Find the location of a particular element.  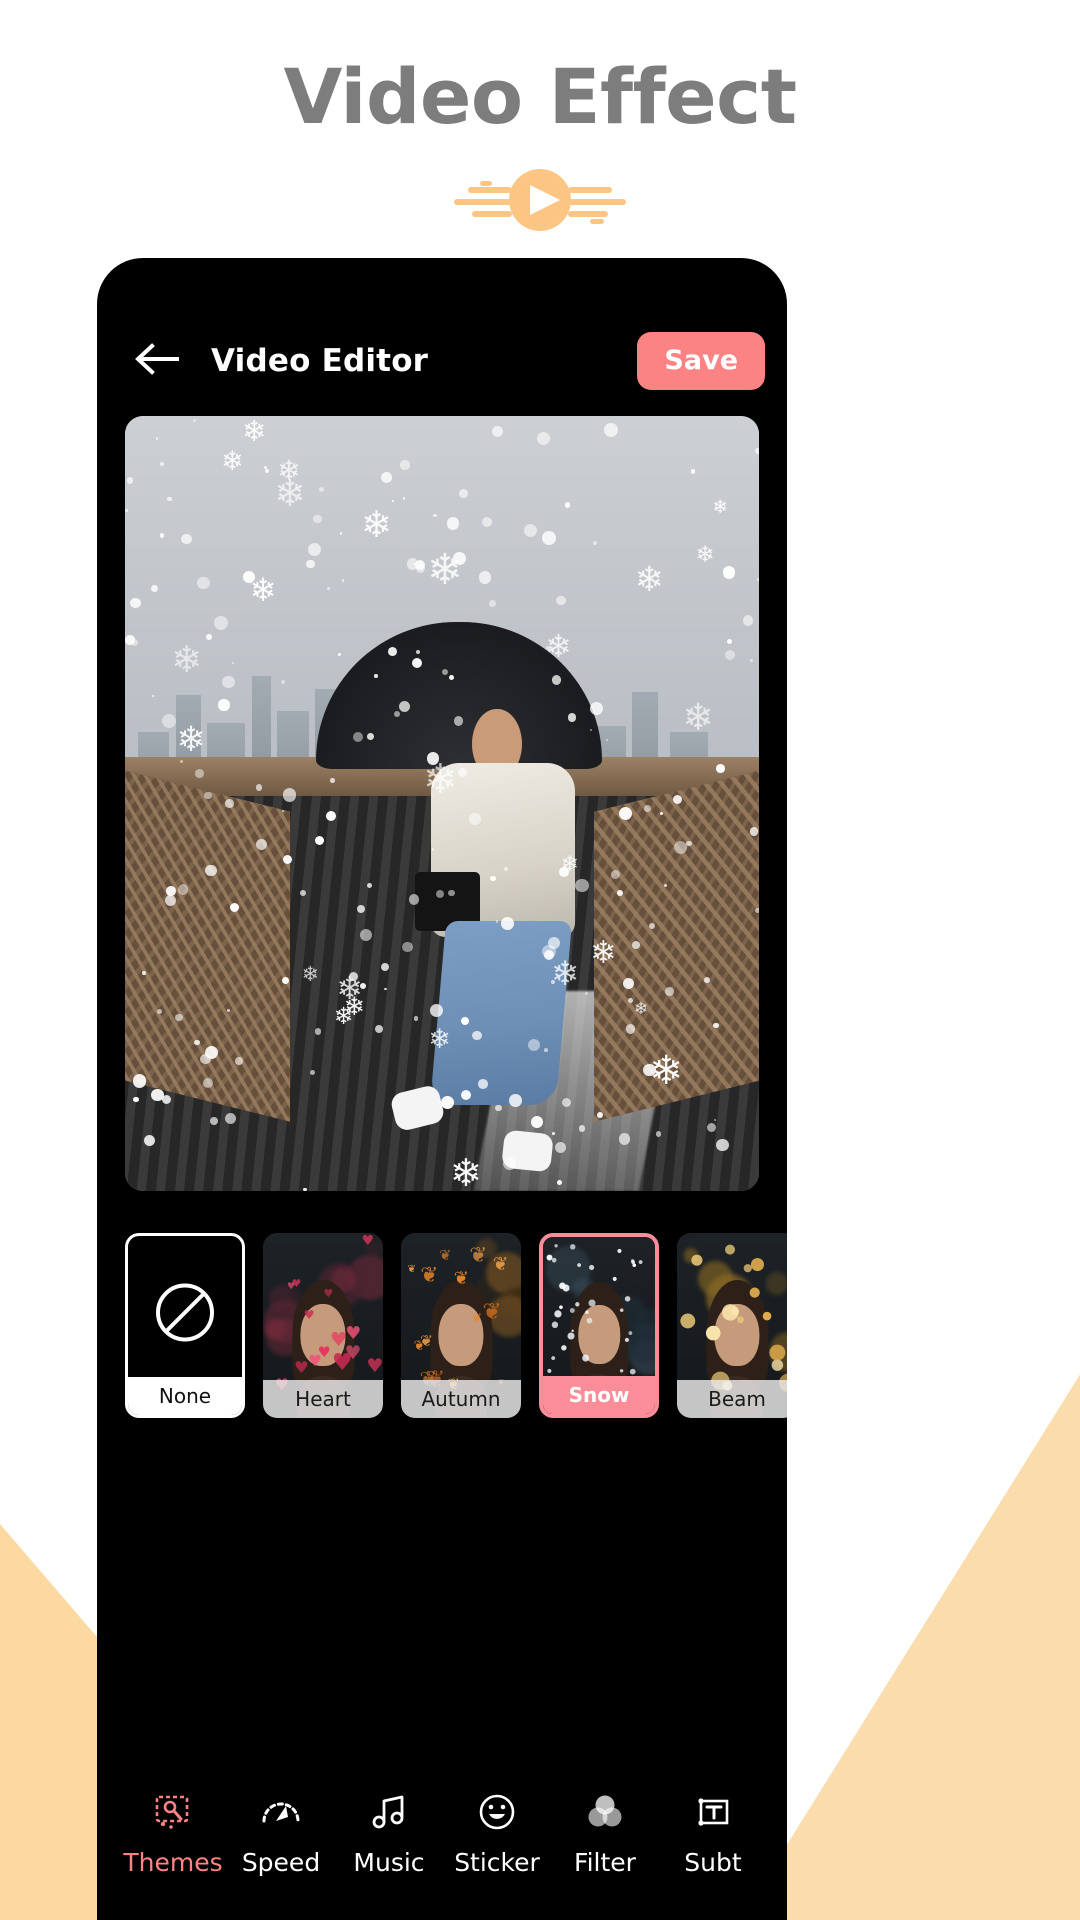

sticker-icon is located at coordinates (497, 1812).